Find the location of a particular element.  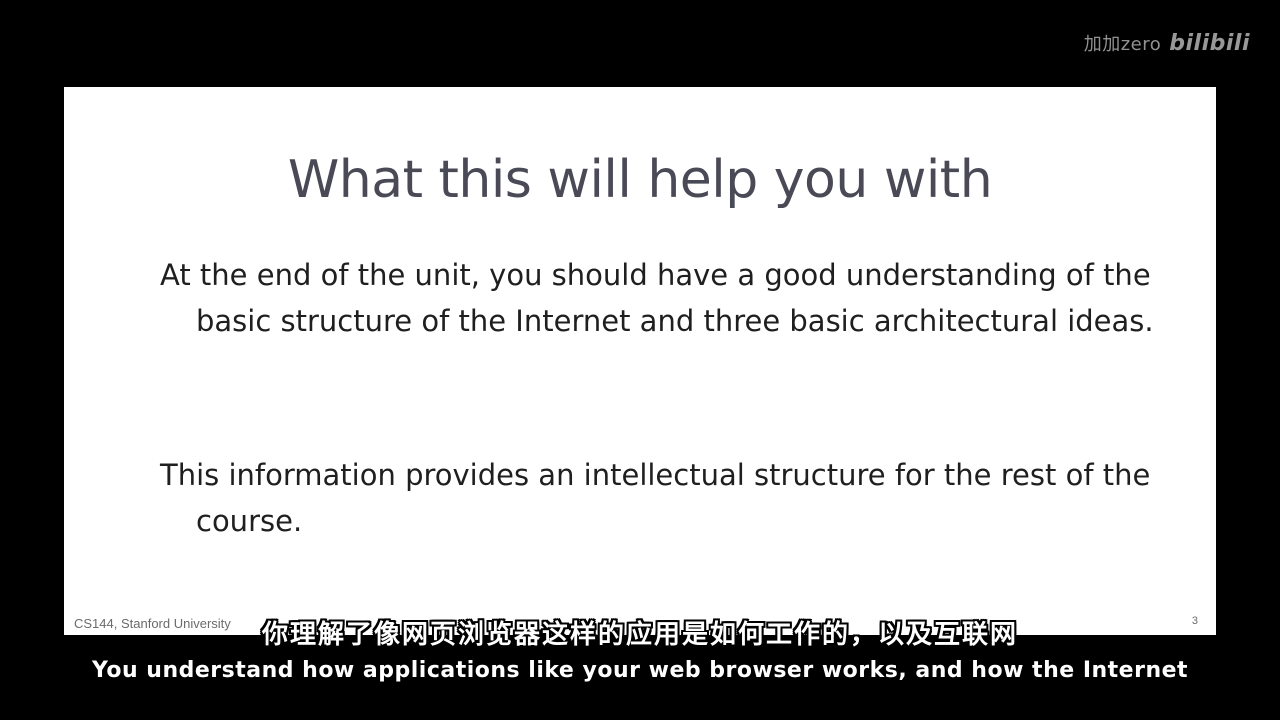

subtitle-chinese: 你理解了像网页浏览器这样的应用是如何工作的，以及互联网 is located at coordinates (639, 635).